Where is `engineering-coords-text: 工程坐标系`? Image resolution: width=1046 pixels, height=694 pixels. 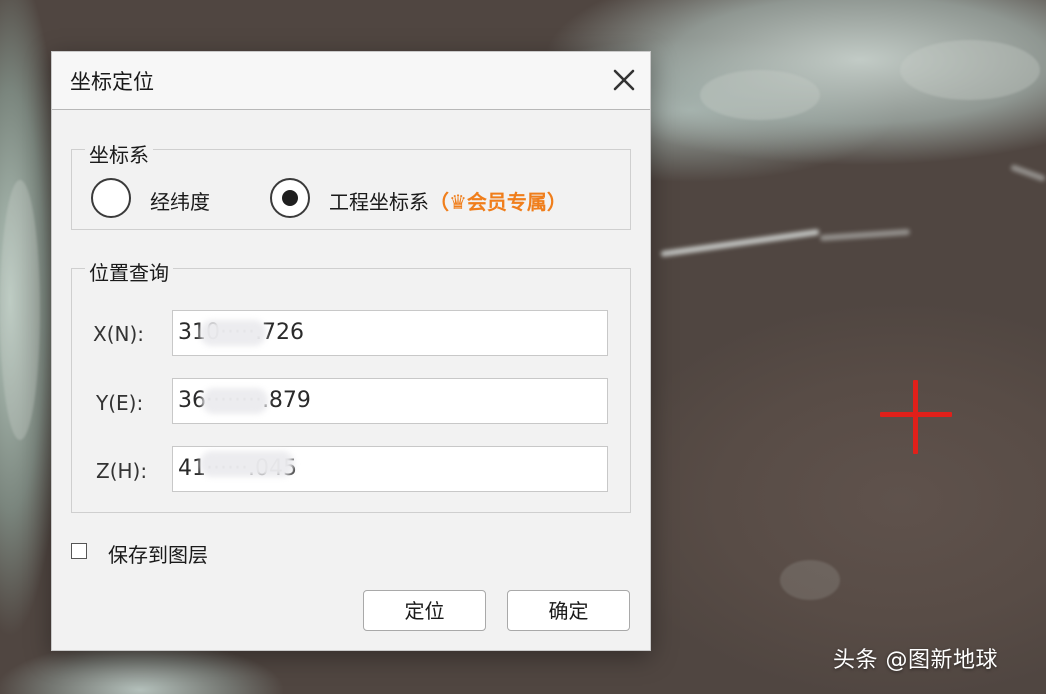
engineering-coords-text: 工程坐标系 is located at coordinates (379, 202).